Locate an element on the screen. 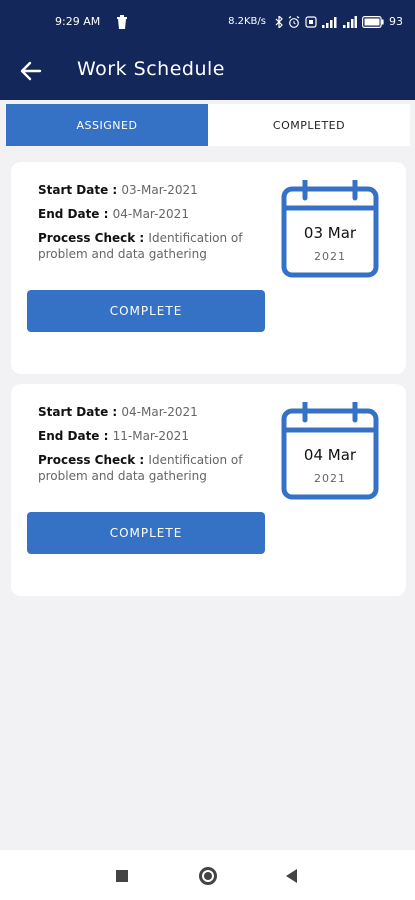 The height and width of the screenshot is (900, 415). calendar-day: 04 Mar is located at coordinates (330, 455).